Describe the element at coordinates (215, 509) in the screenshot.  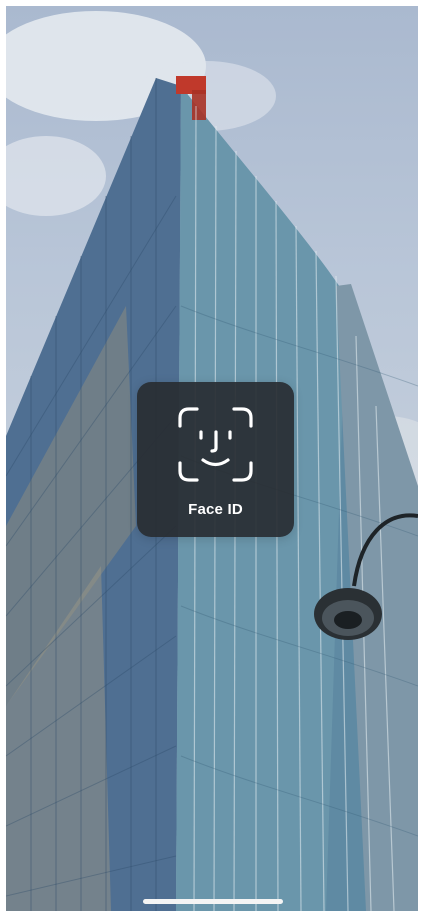
I see `faceid-label: Face ID` at that location.